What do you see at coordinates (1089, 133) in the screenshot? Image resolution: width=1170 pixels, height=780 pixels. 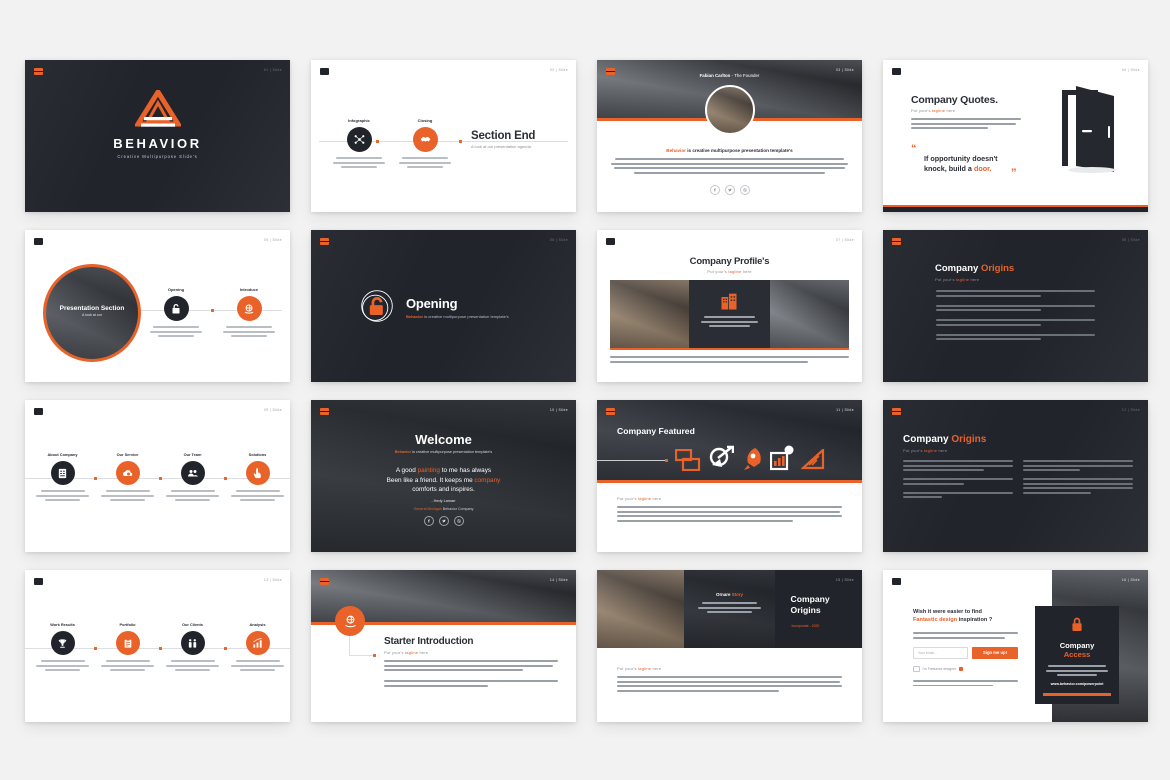 I see `open-door-icon` at bounding box center [1089, 133].